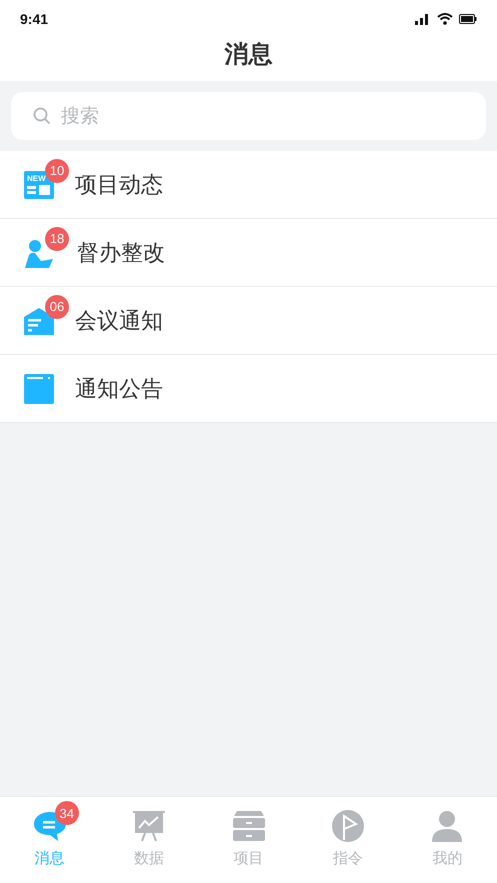 This screenshot has height=883, width=497. I want to click on search-field: 搜索, so click(248, 116).